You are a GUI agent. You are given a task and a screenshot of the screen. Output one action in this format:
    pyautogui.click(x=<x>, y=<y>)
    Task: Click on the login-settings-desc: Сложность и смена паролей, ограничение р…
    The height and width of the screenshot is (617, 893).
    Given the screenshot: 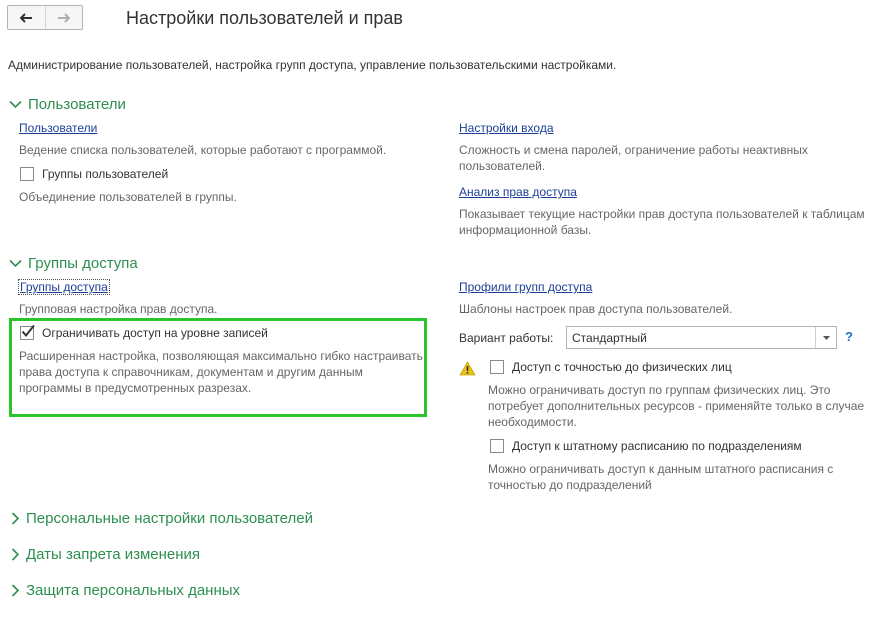 What is the action you would take?
    pyautogui.click(x=633, y=158)
    